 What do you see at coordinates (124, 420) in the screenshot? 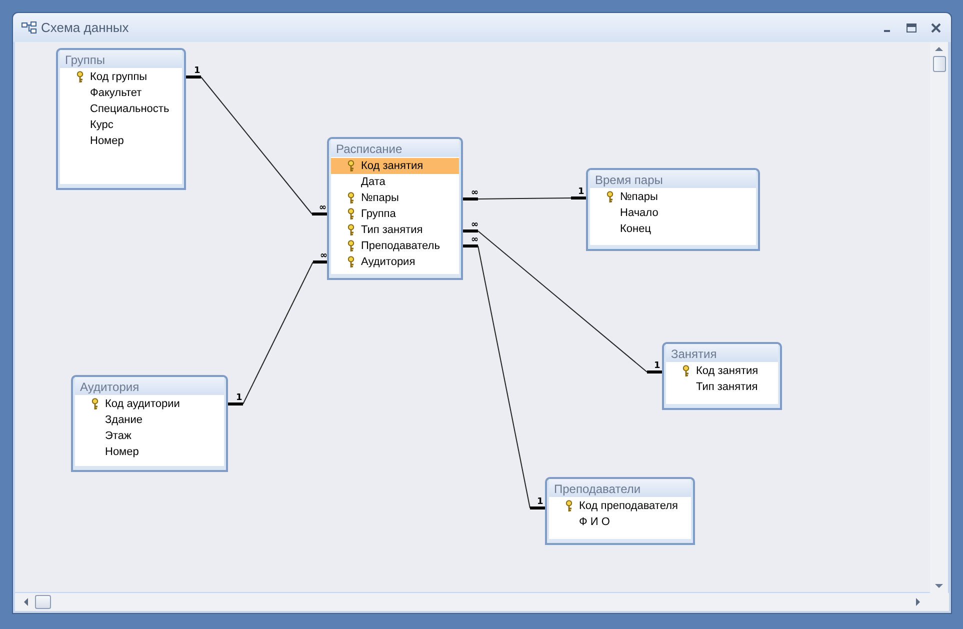
I see `field-name: Здание` at bounding box center [124, 420].